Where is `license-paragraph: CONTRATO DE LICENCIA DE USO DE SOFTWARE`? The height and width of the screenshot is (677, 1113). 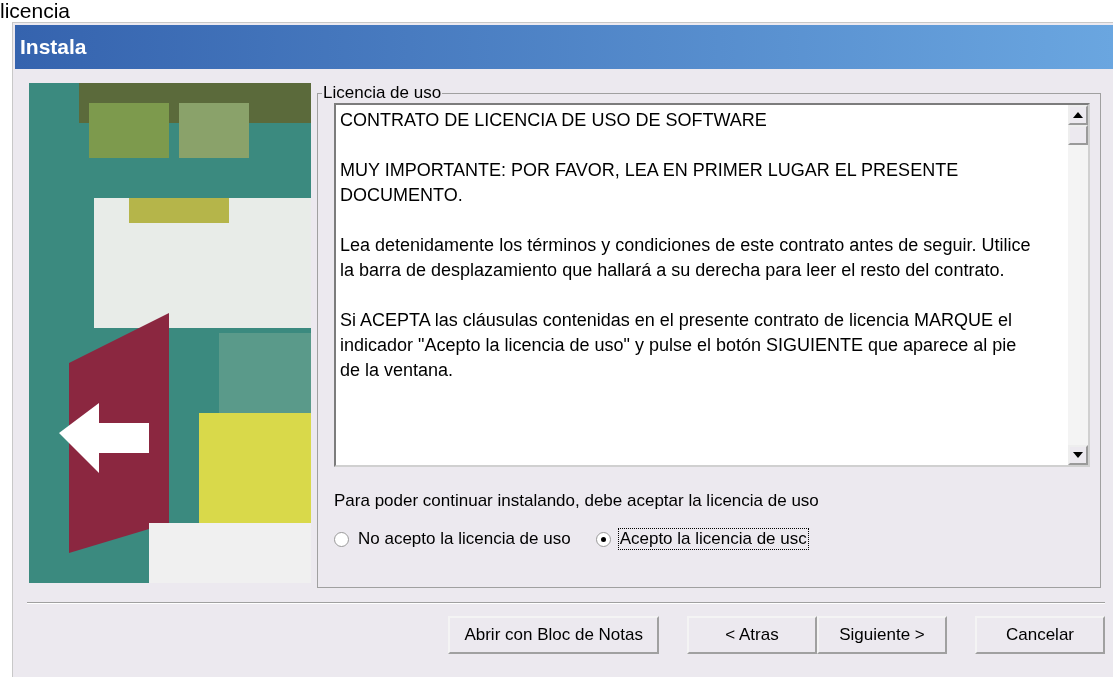
license-paragraph: CONTRATO DE LICENCIA DE USO DE SOFTWARE is located at coordinates (554, 120).